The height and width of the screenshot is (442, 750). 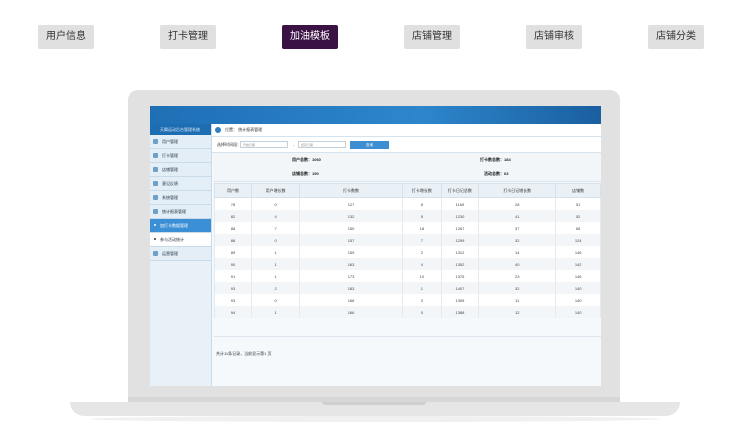 I want to click on sidebar-title: 天舞运动后台管理系统, so click(x=180, y=129).